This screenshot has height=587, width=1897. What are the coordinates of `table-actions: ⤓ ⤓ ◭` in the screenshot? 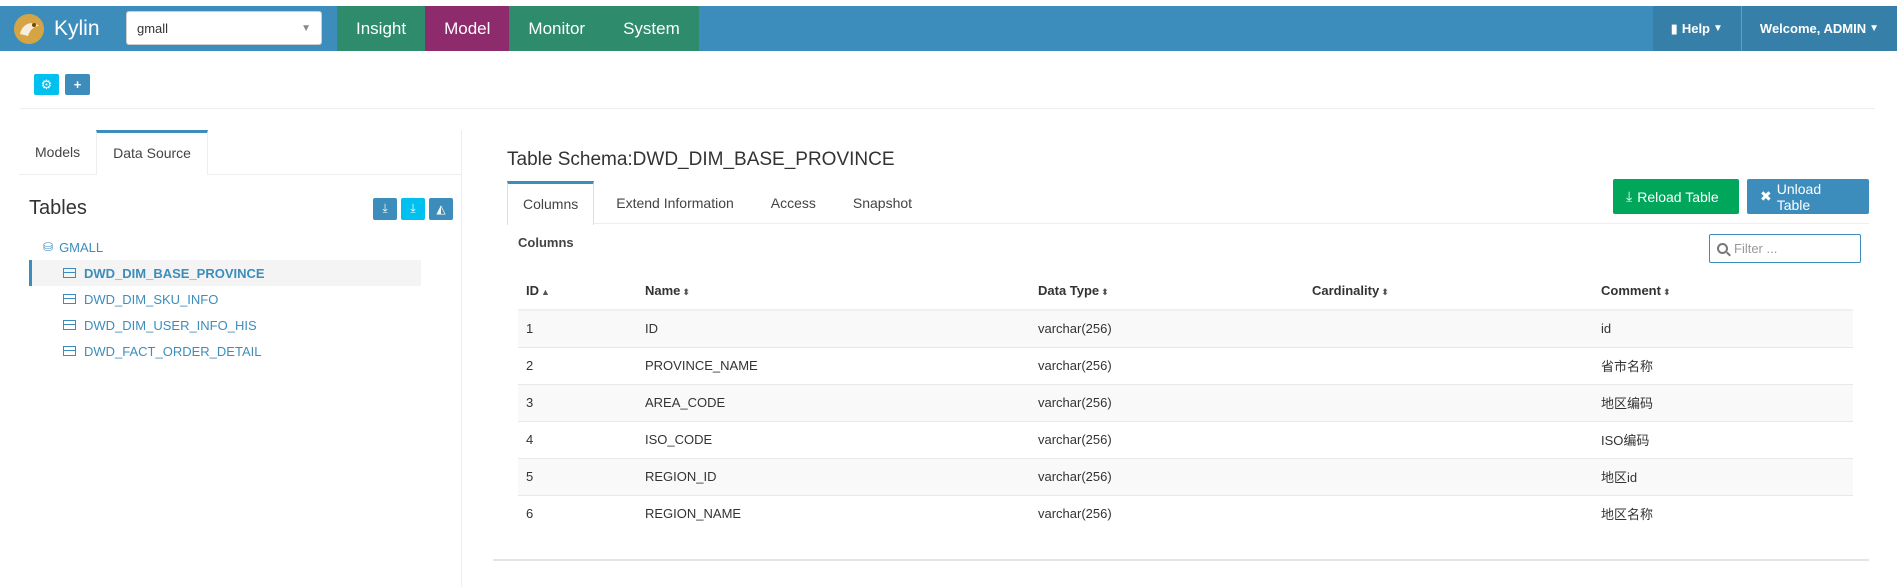 It's located at (413, 208).